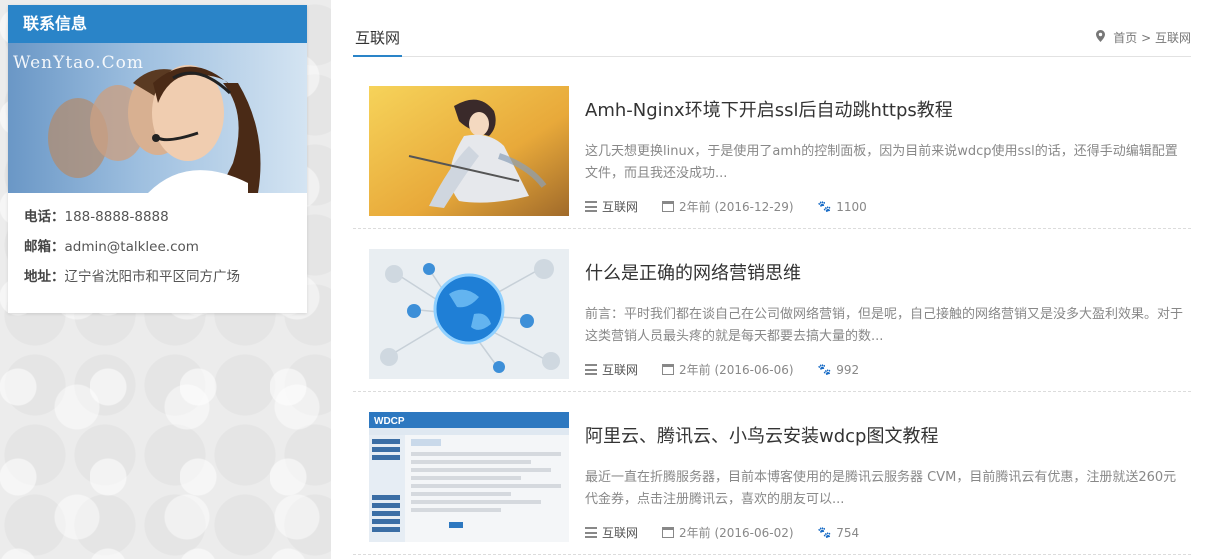 The image size is (1221, 559). I want to click on article-meta: 互联网 2年前 (2016-12-29) 🐾 1100, so click(726, 206).